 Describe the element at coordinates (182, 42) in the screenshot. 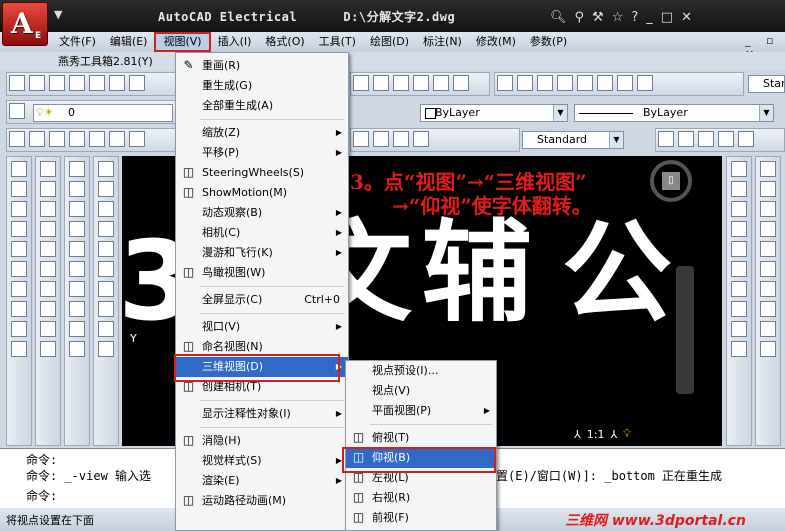

I see `menu-view: 视图(V)` at that location.